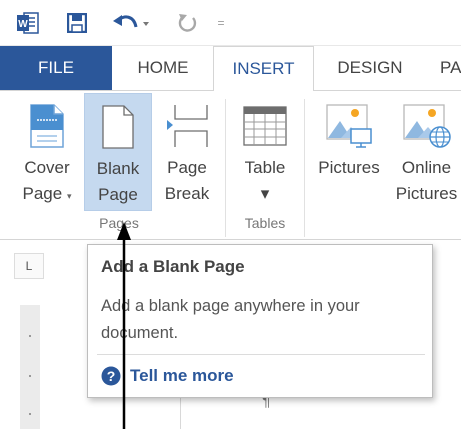 This screenshot has height=429, width=461. I want to click on save-icon, so click(77, 23).